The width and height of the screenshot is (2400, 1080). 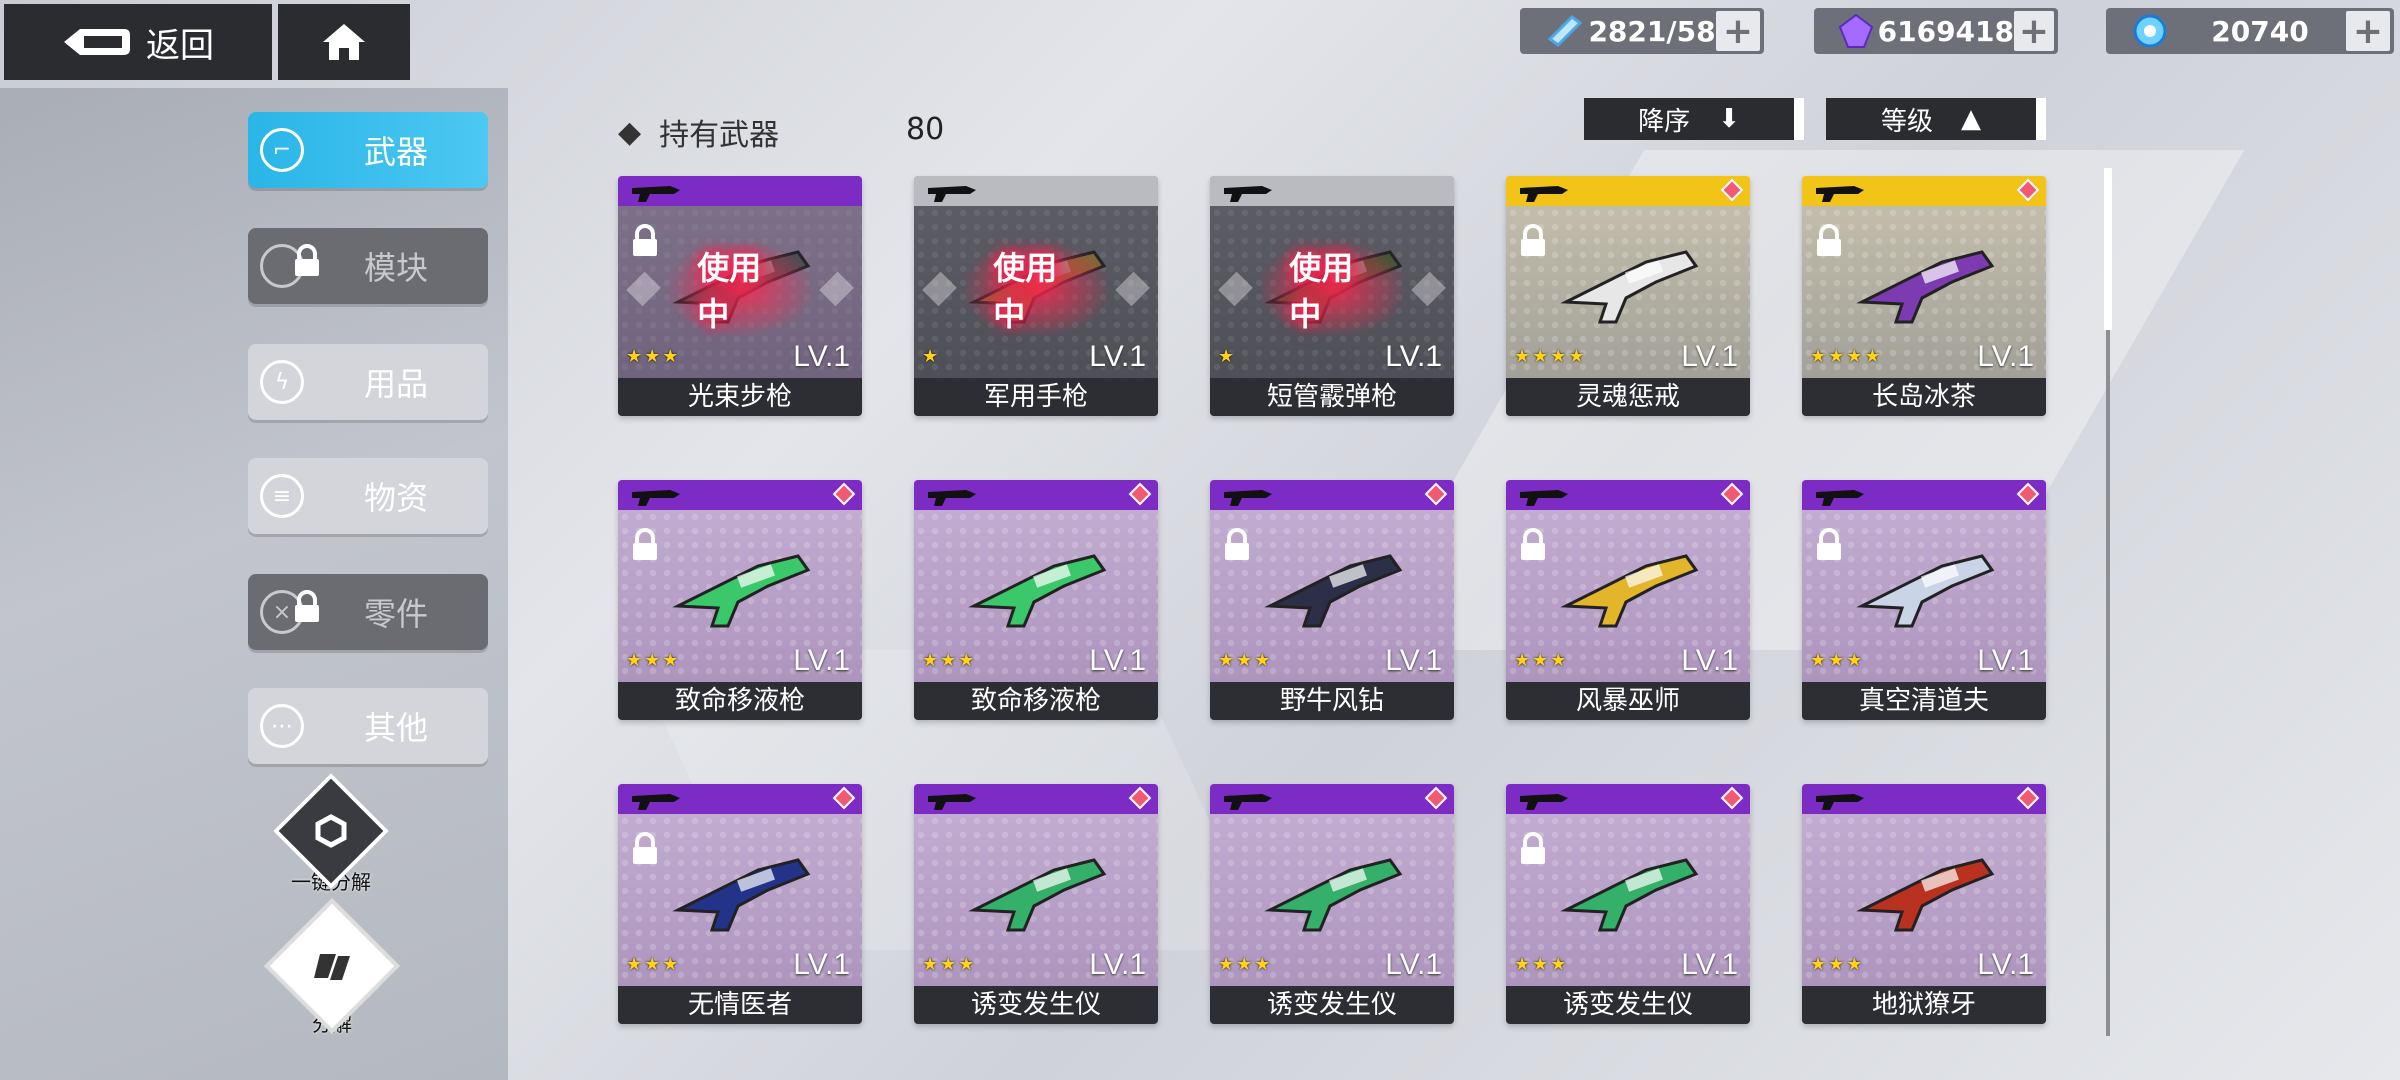 I want to click on resource-value: 6169418, so click(x=1946, y=31).